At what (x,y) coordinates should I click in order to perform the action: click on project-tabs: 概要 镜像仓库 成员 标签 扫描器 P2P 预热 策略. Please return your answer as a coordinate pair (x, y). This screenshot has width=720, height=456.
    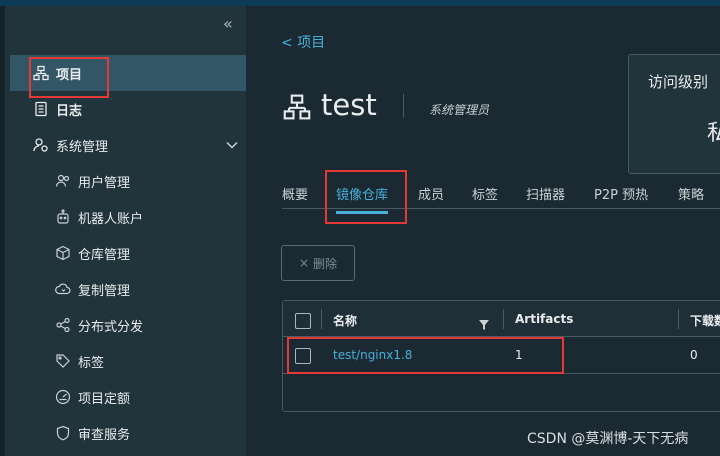
    Looking at the image, I should click on (501, 199).